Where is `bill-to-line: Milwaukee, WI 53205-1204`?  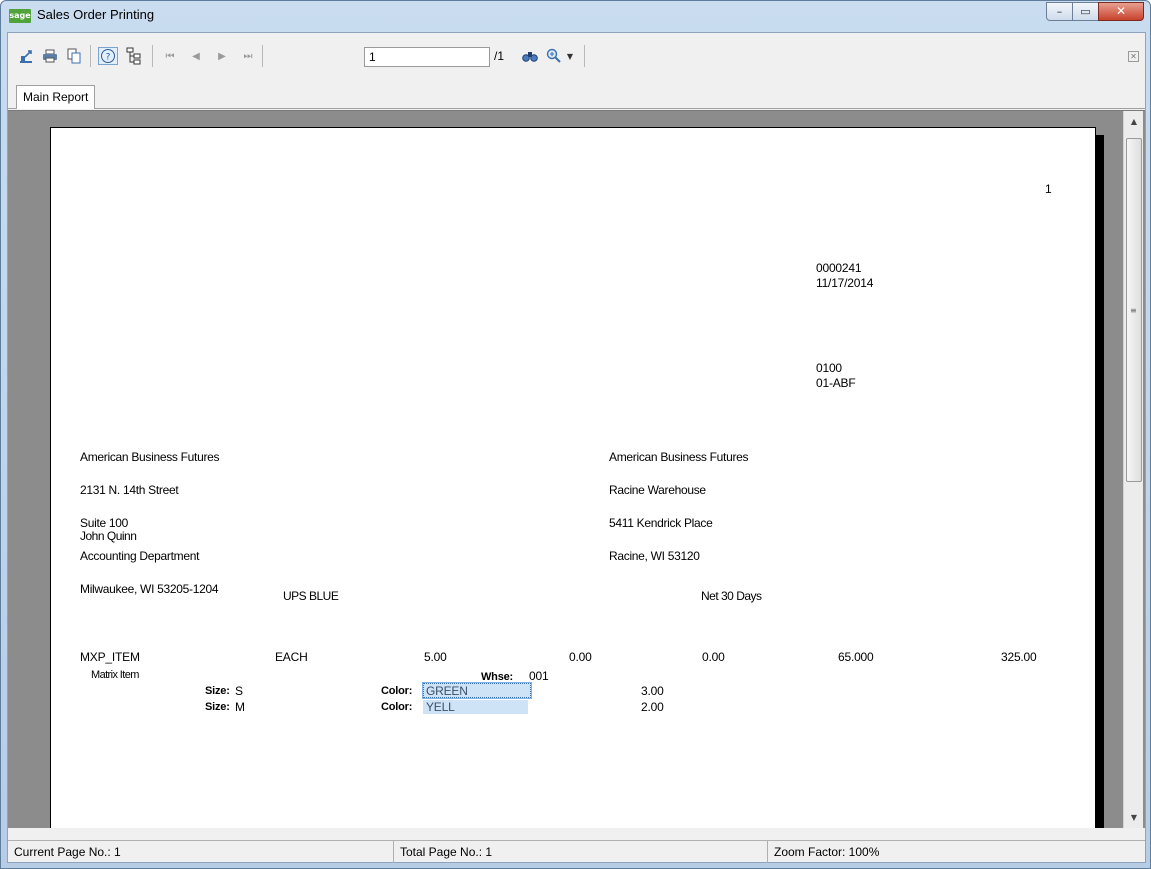
bill-to-line: Milwaukee, WI 53205-1204 is located at coordinates (149, 589).